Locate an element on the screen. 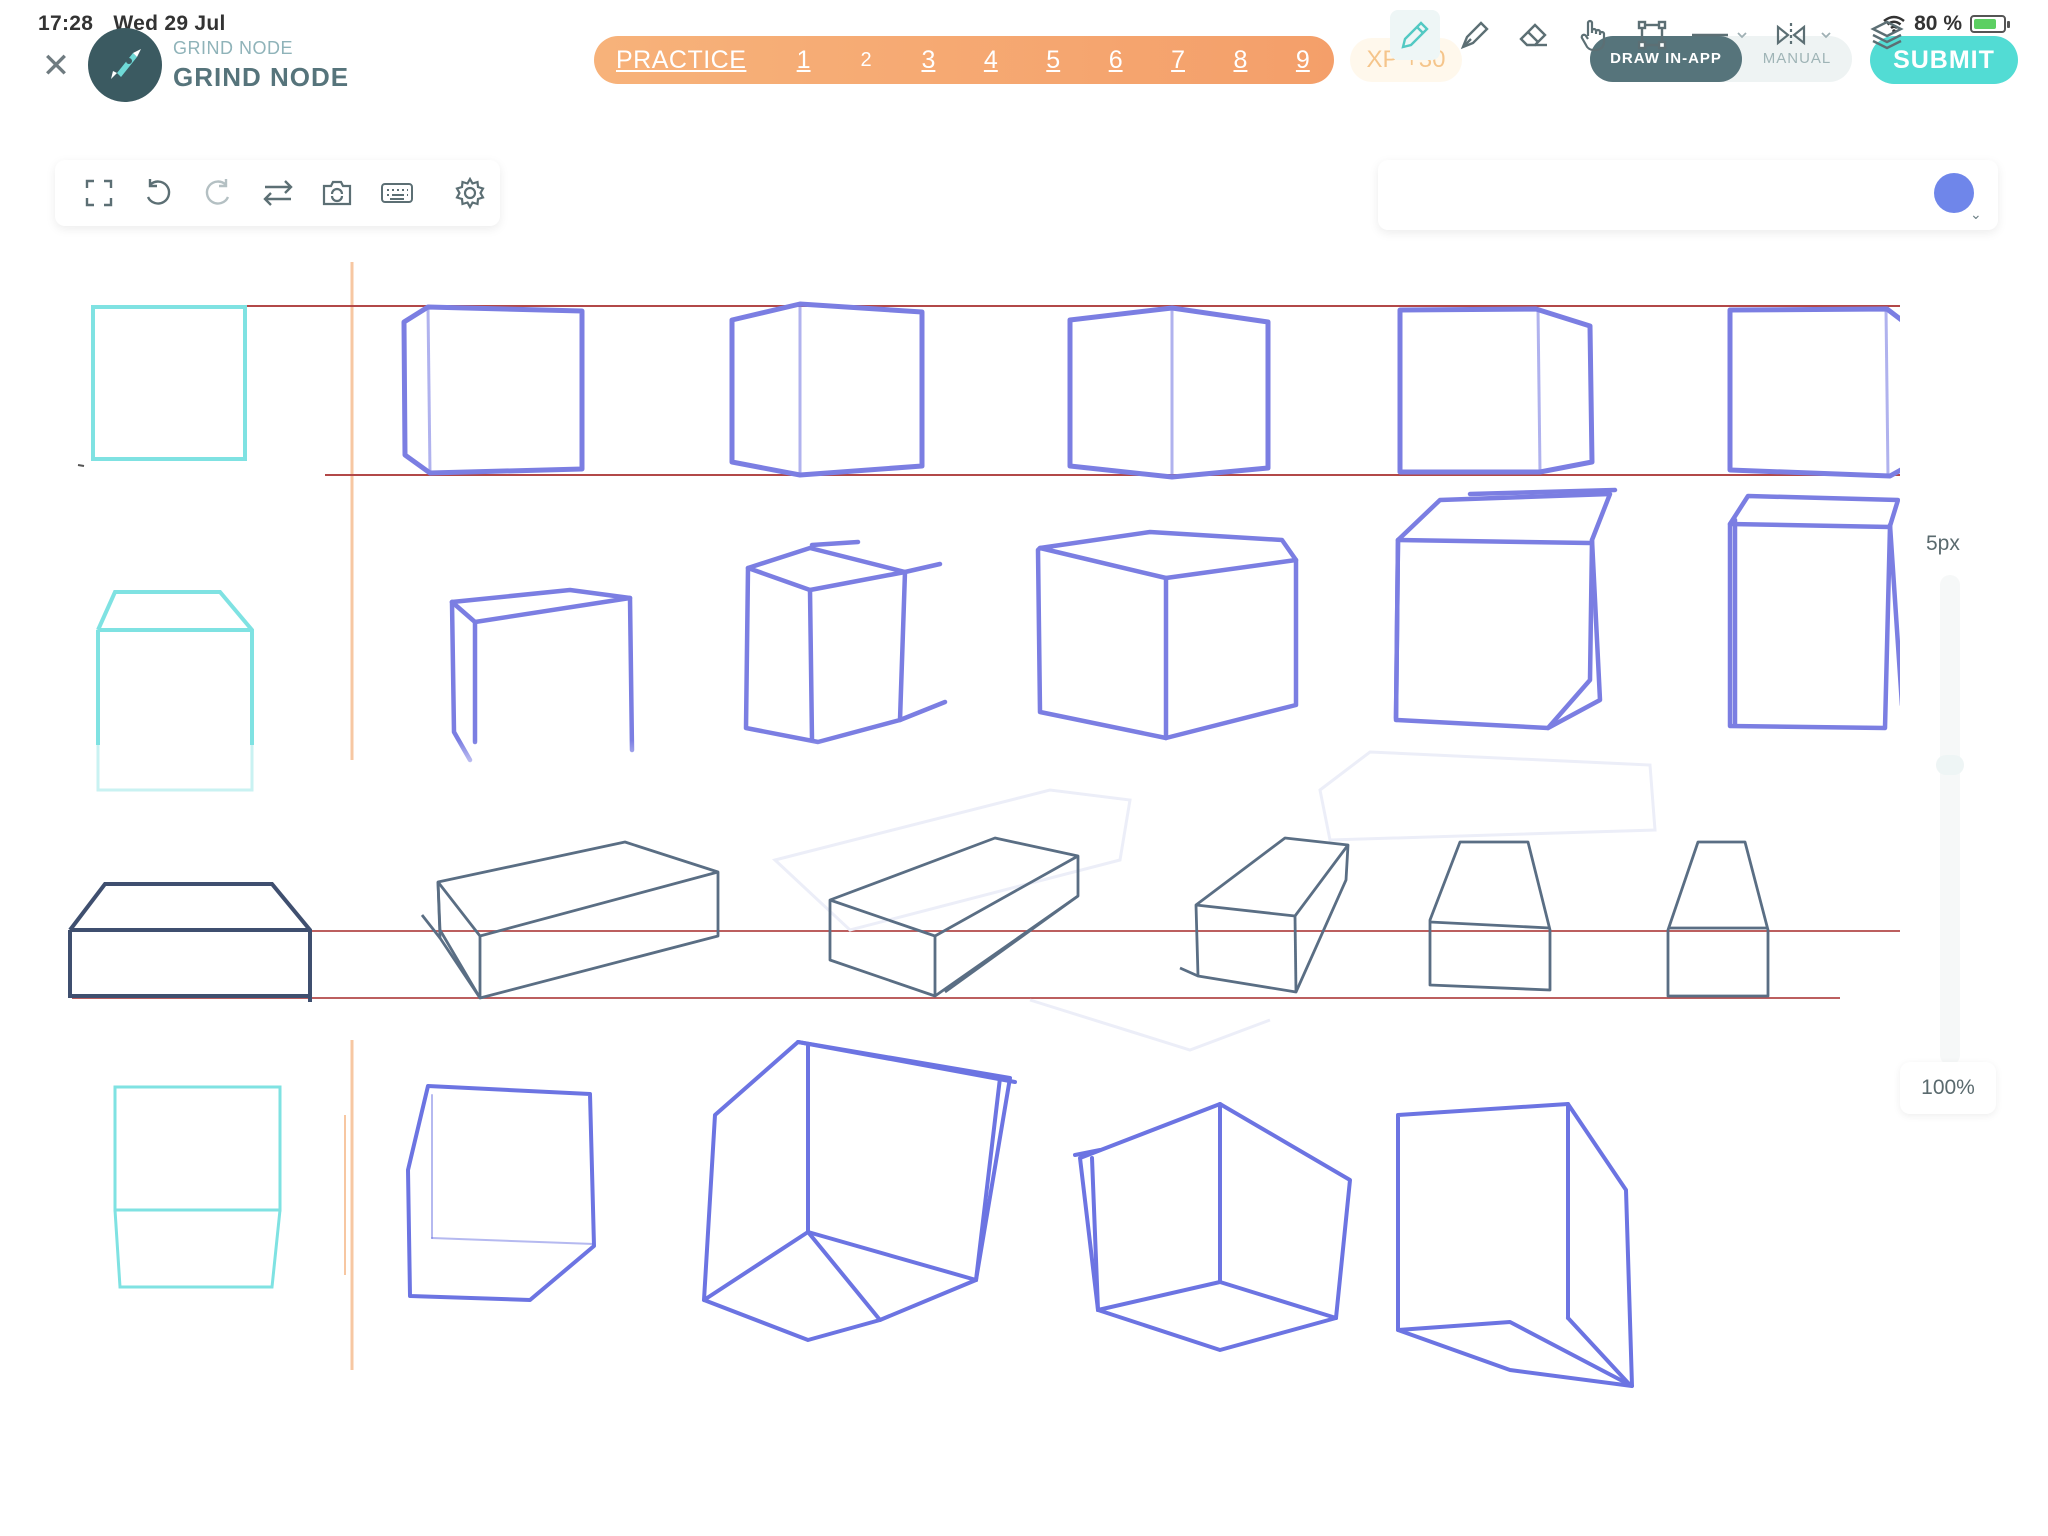  reference-square is located at coordinates (169, 383).